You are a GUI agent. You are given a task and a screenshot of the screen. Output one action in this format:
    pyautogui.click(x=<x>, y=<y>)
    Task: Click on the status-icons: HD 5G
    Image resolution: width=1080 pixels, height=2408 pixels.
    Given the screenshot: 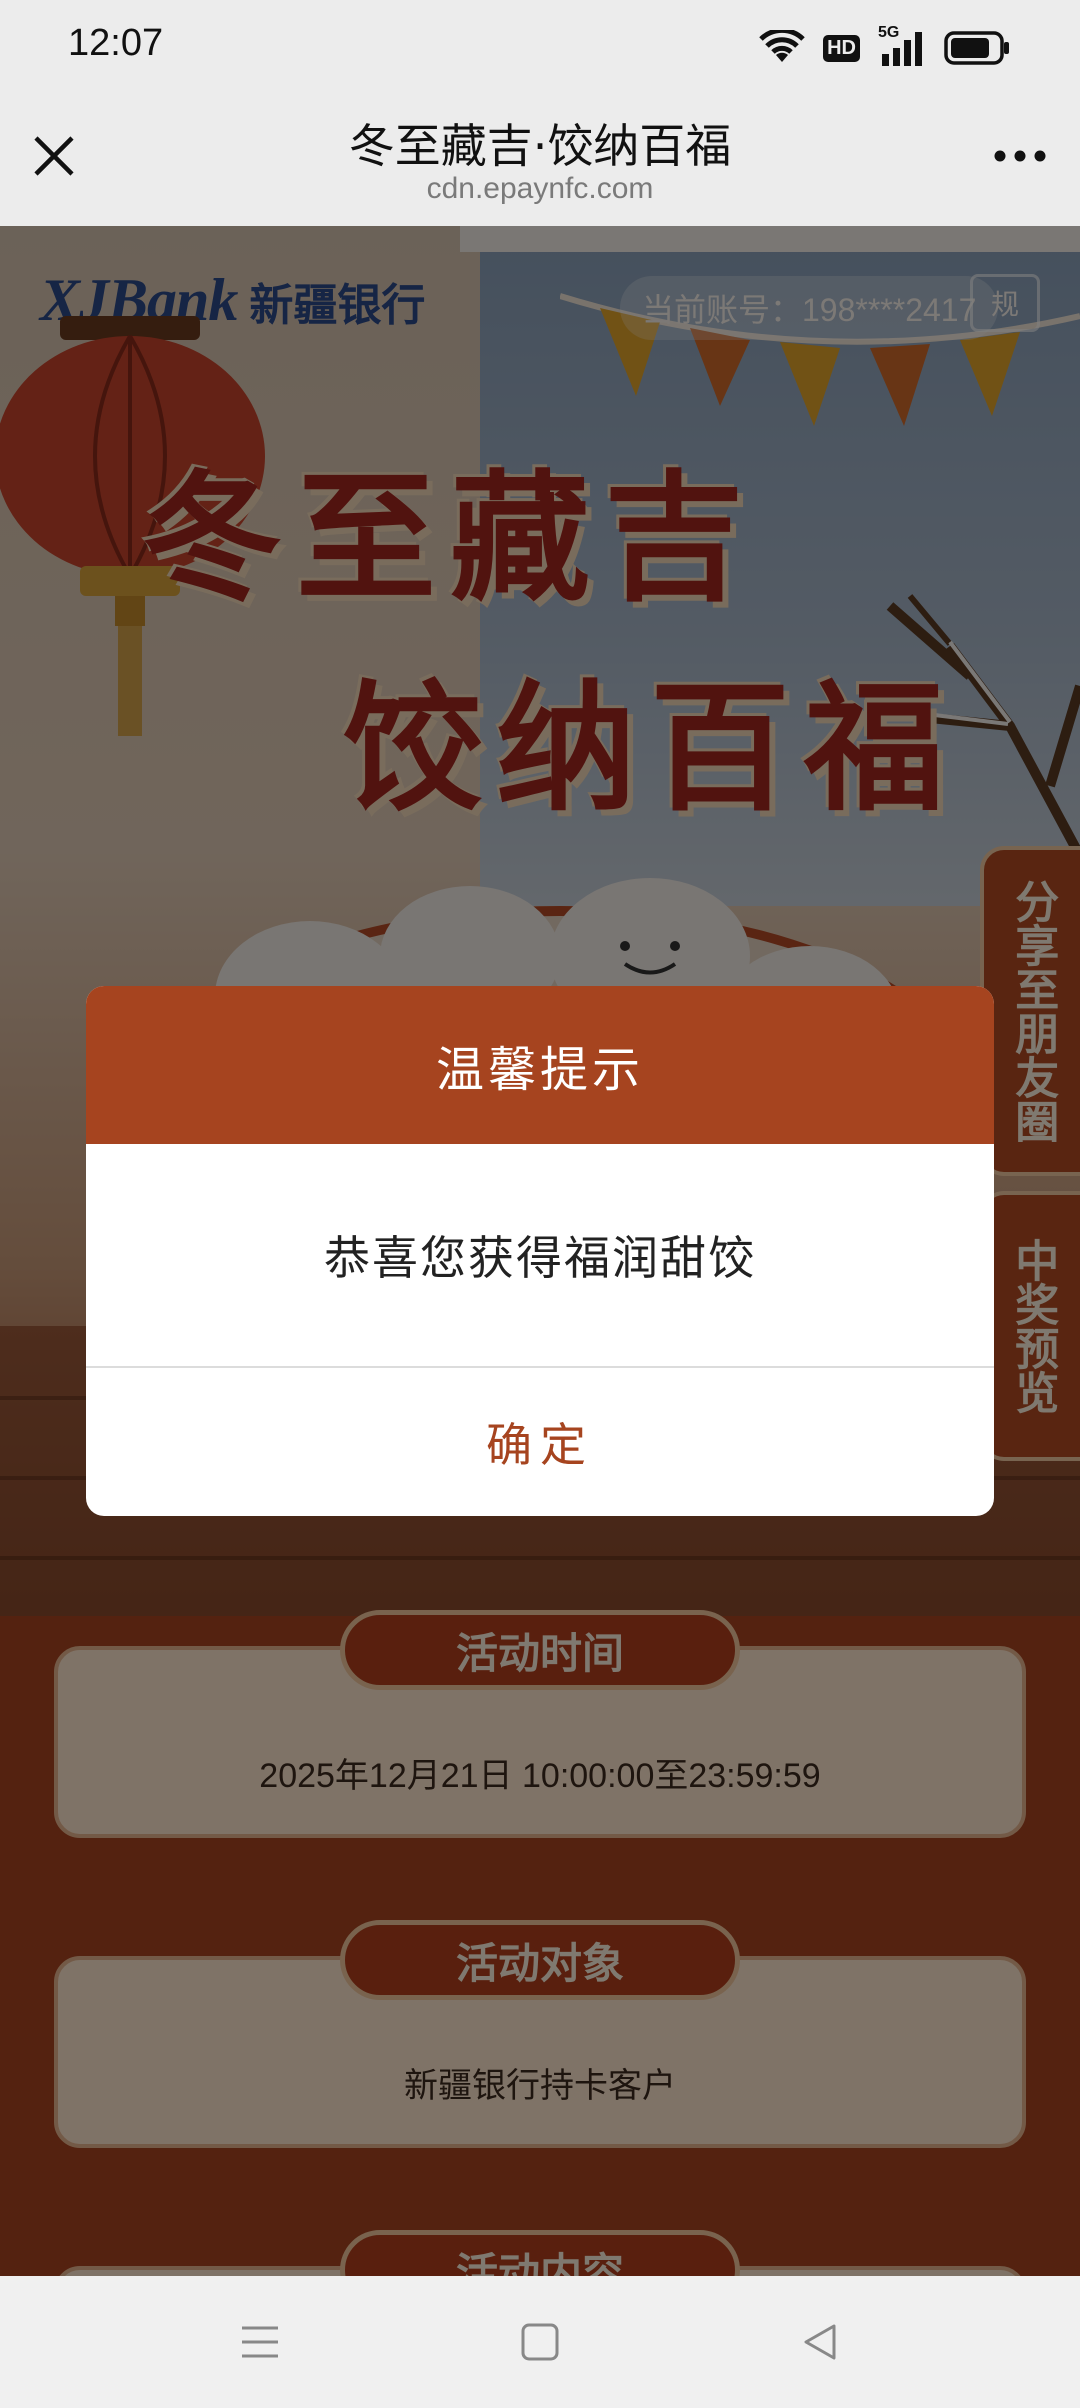 What is the action you would take?
    pyautogui.click(x=884, y=47)
    